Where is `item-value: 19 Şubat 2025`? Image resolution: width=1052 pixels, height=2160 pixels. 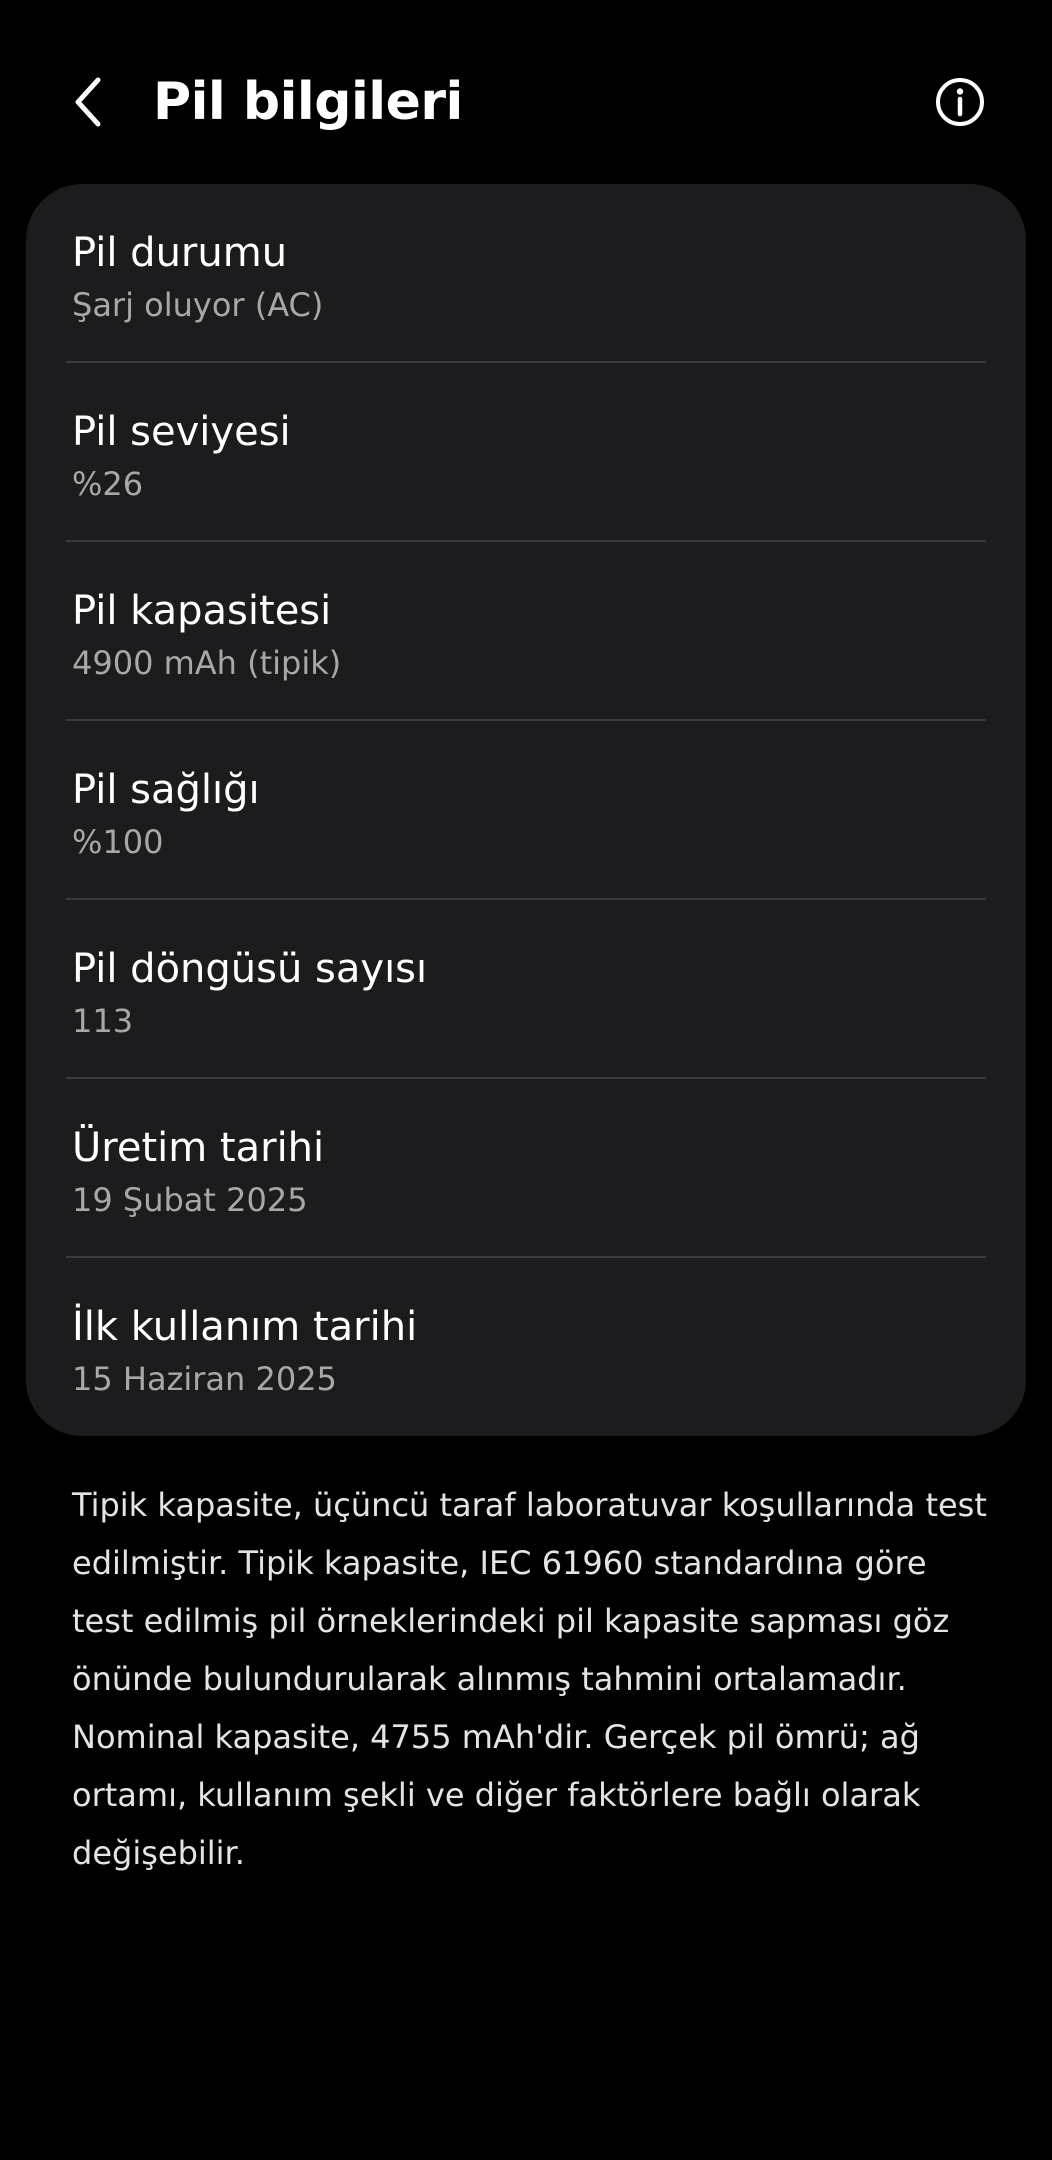
item-value: 19 Şubat 2025 is located at coordinates (190, 1200).